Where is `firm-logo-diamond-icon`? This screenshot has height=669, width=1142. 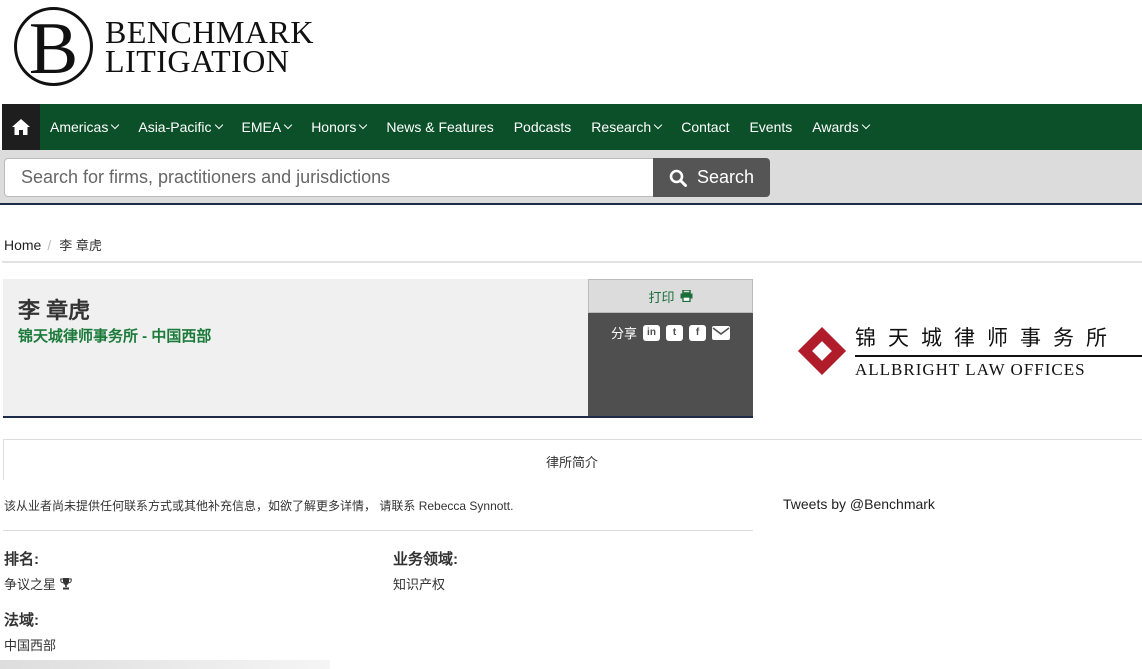
firm-logo-diamond-icon is located at coordinates (822, 350).